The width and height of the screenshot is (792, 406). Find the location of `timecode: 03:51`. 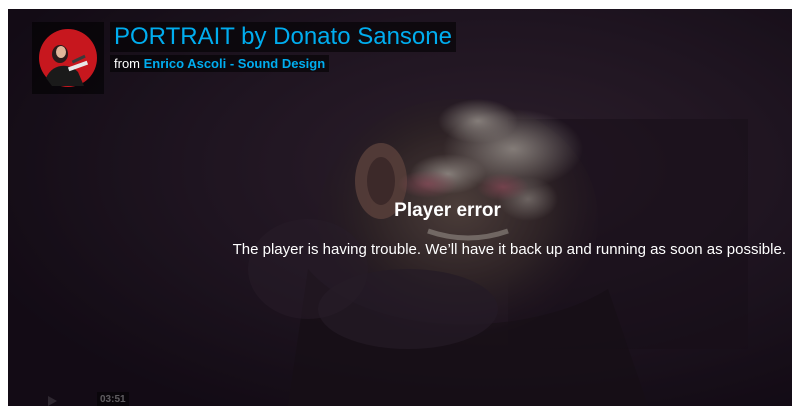

timecode: 03:51 is located at coordinates (113, 399).